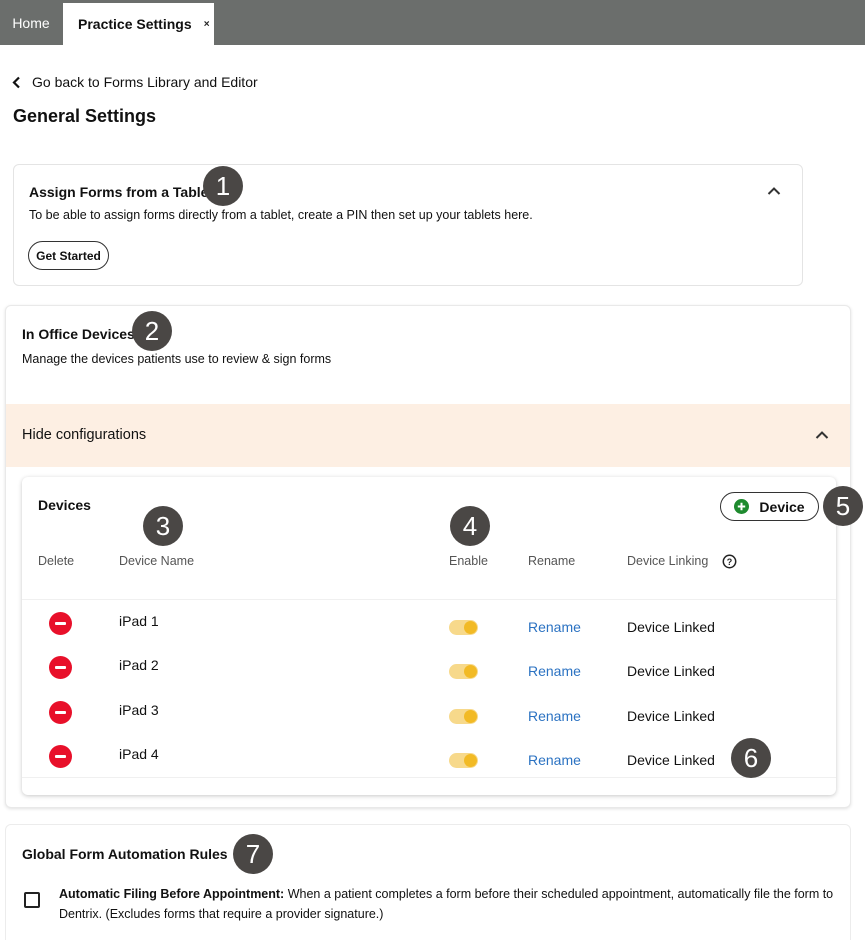 The width and height of the screenshot is (865, 940). What do you see at coordinates (843, 506) in the screenshot?
I see `callout-badge: 5` at bounding box center [843, 506].